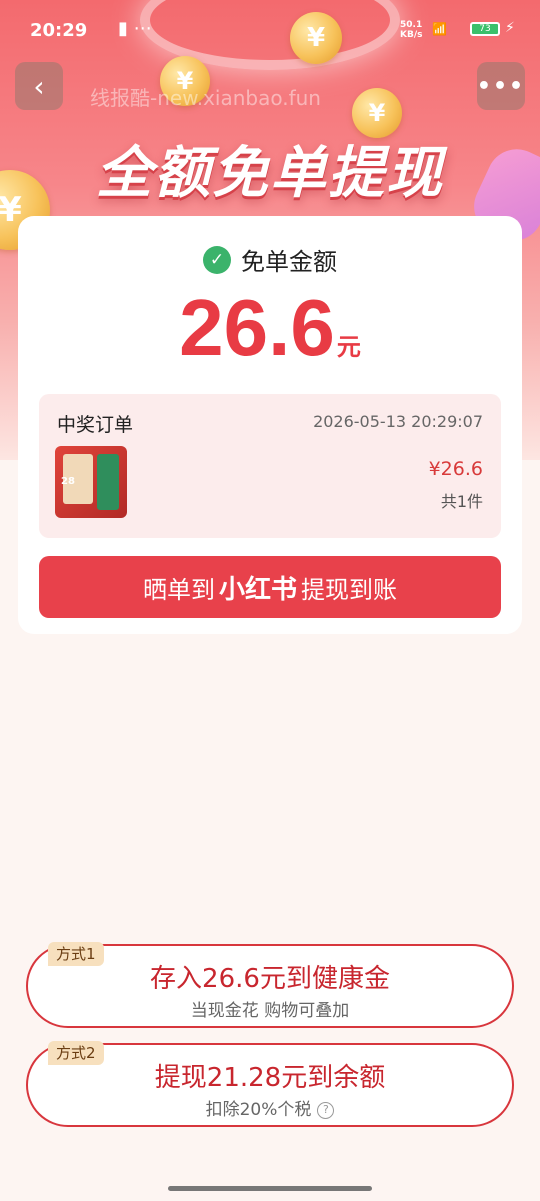 This screenshot has width=540, height=1201. I want to click on more-button: •••, so click(501, 86).